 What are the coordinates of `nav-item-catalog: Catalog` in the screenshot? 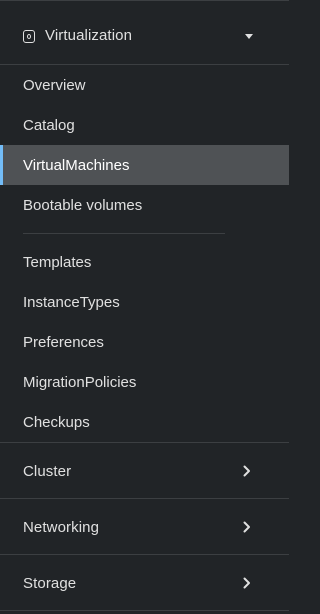 It's located at (144, 125).